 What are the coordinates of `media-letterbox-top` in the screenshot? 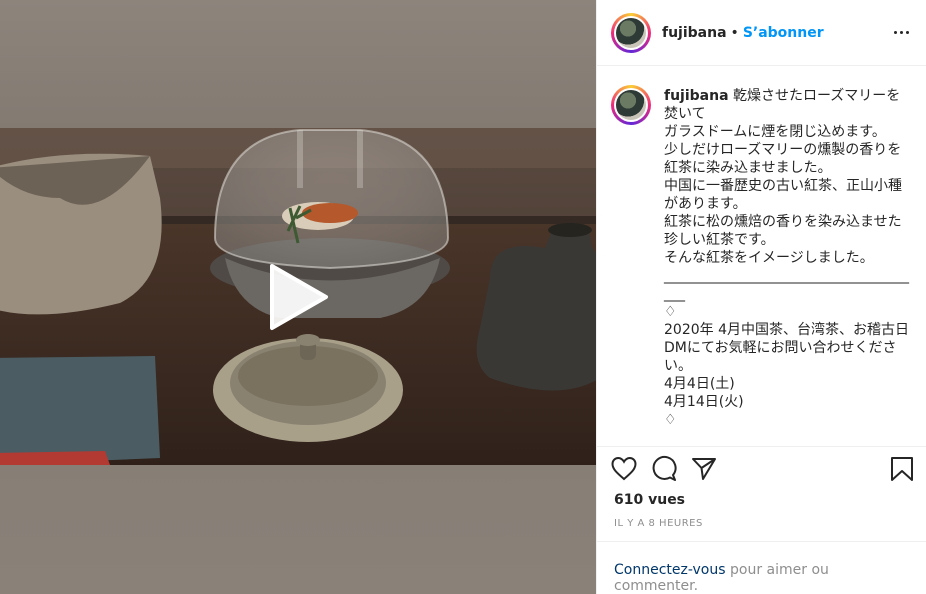 It's located at (298, 64).